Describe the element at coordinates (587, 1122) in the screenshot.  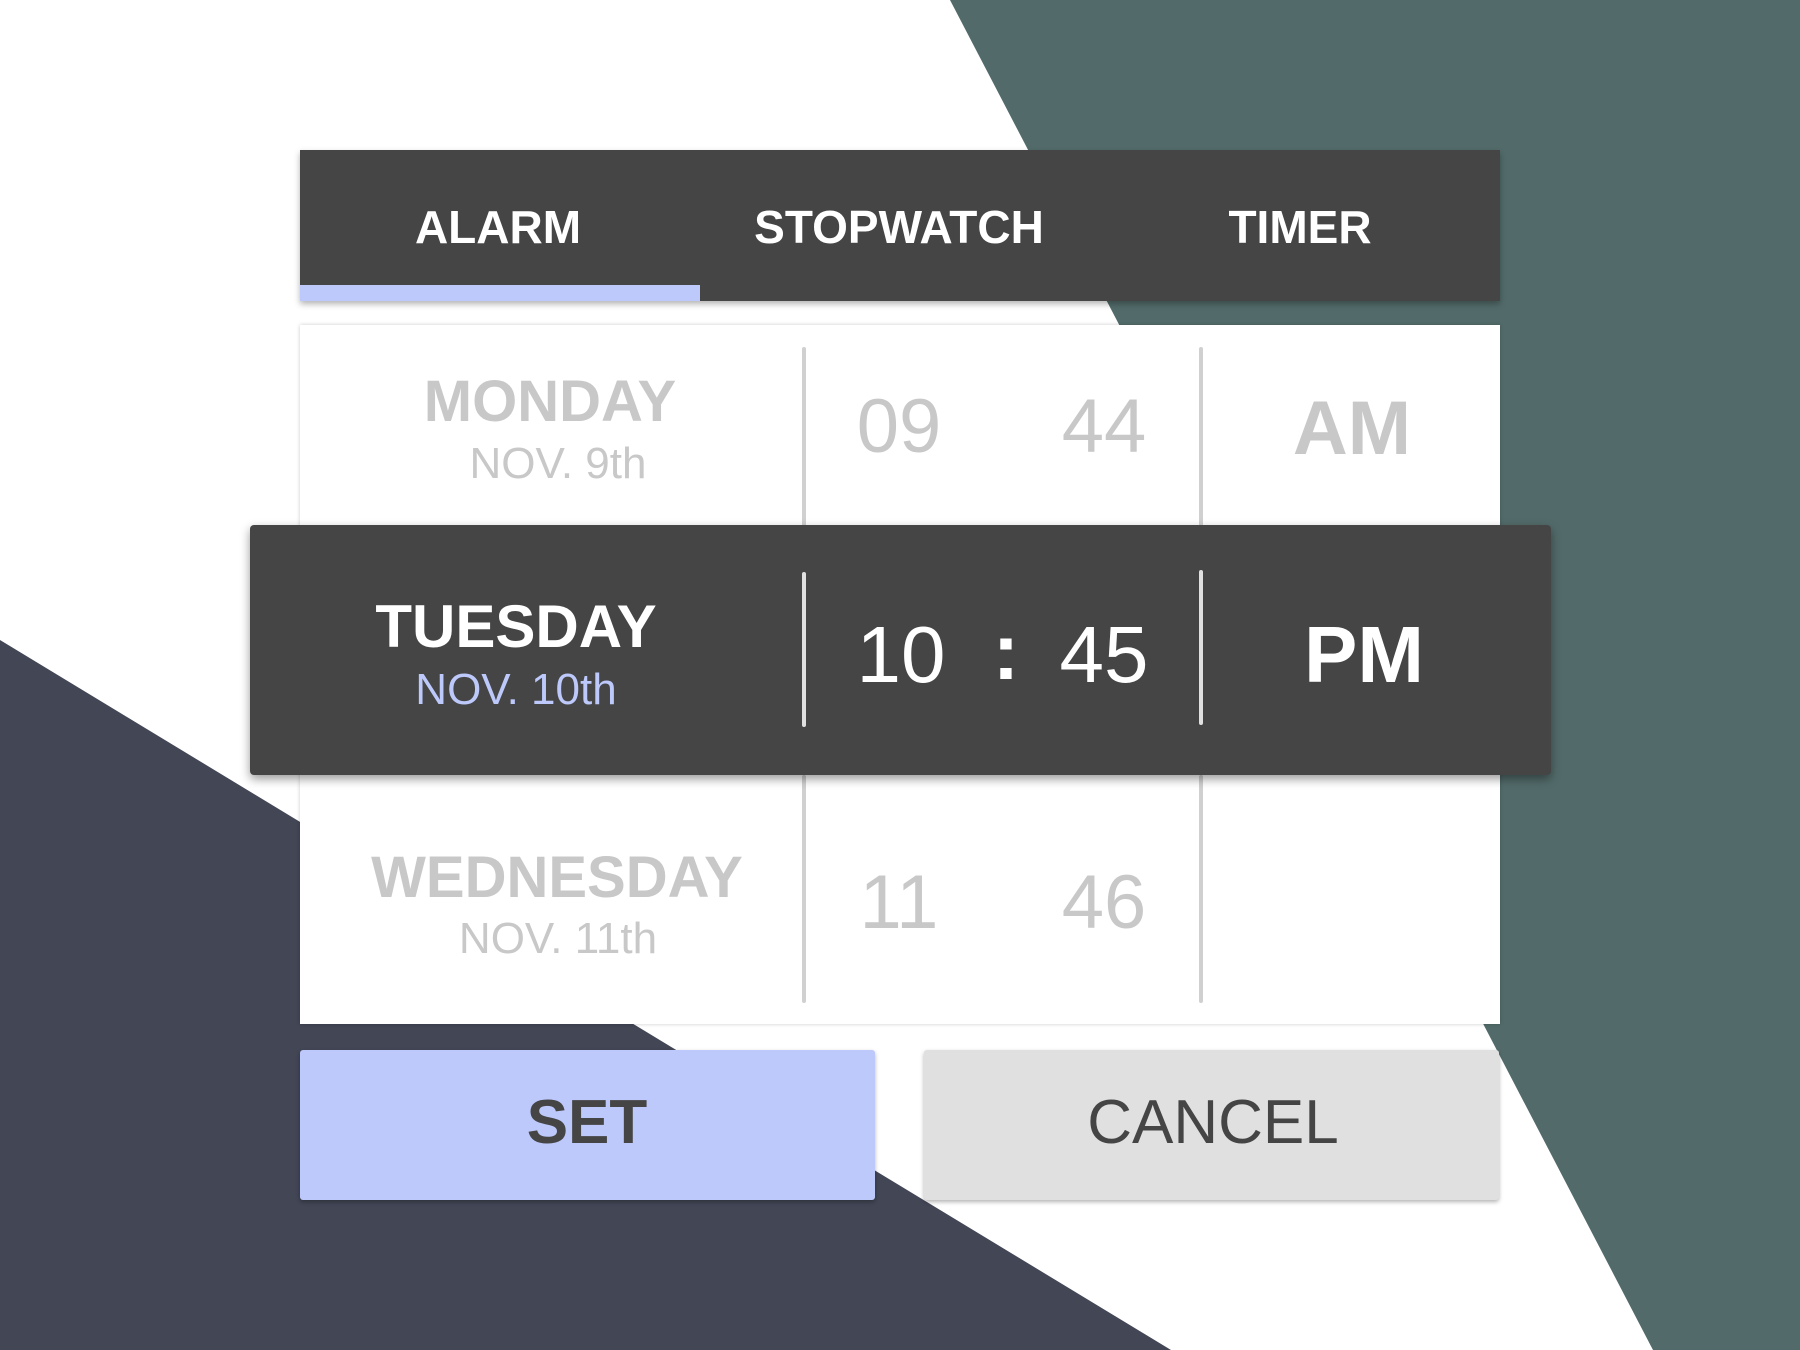
I see `set-button-label: SET` at that location.